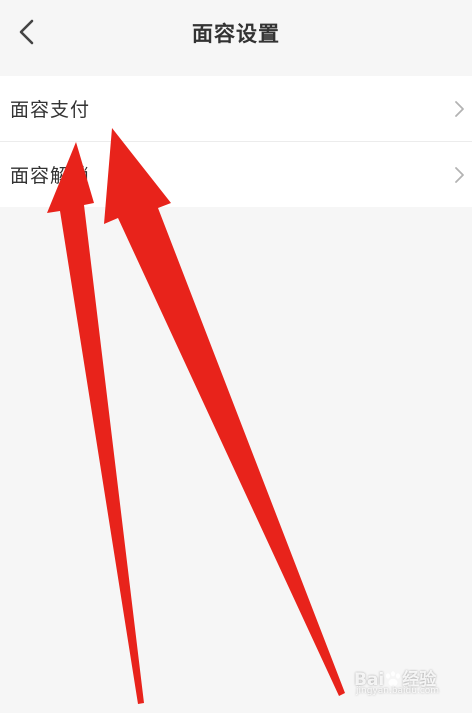 This screenshot has width=472, height=713. What do you see at coordinates (50, 176) in the screenshot?
I see `face-unlock-label: 面容解锁` at bounding box center [50, 176].